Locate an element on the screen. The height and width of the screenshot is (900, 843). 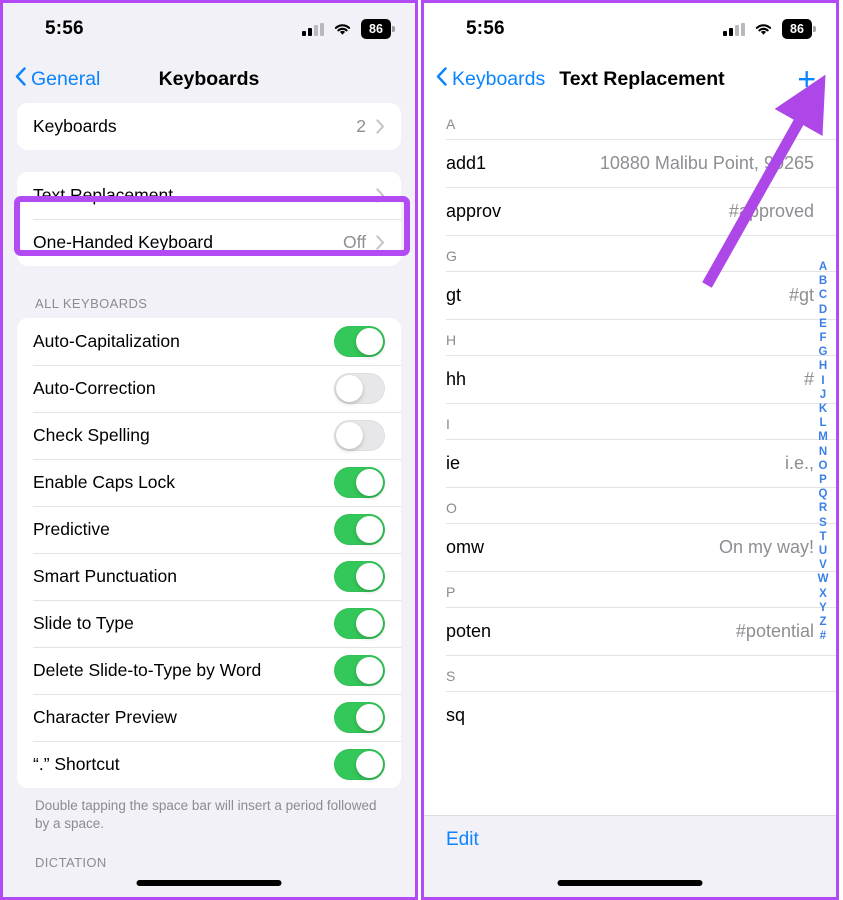
index-letter: F is located at coordinates (822, 338).